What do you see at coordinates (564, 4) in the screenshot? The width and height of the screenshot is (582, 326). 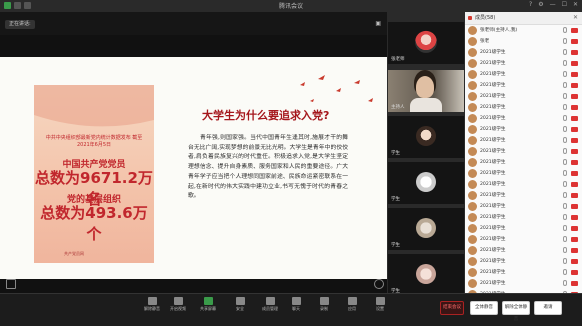 I see `maximize-icon: ☐` at bounding box center [564, 4].